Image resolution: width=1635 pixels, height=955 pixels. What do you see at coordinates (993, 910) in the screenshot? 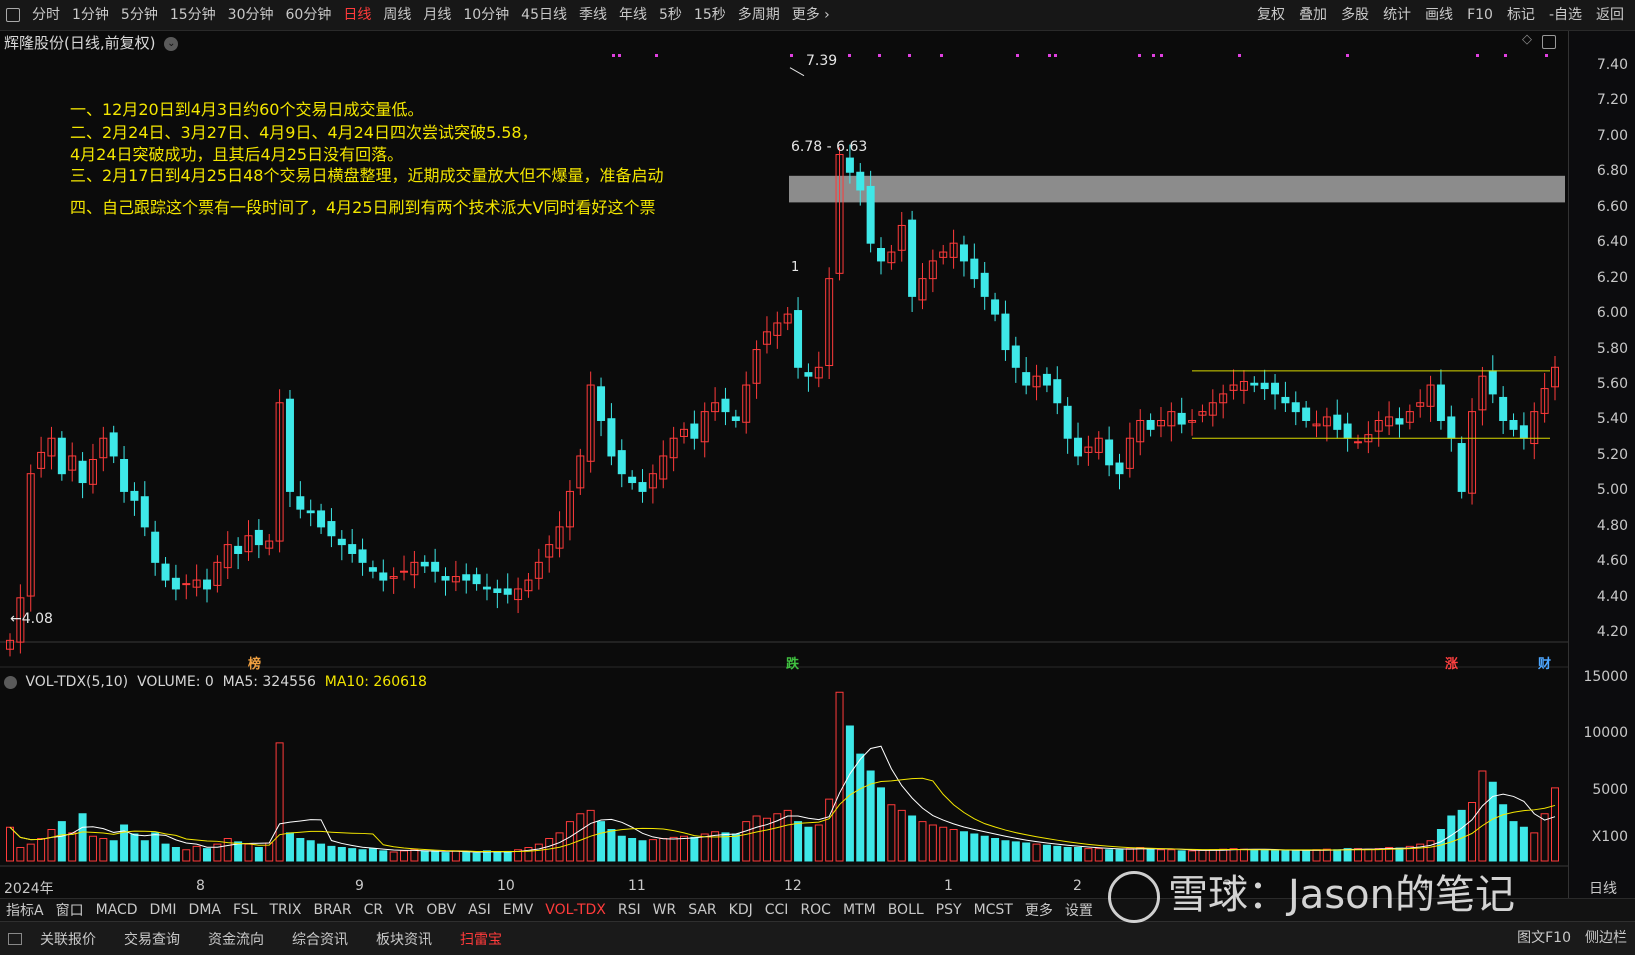
I see `indicator-tab-23: MCST` at bounding box center [993, 910].